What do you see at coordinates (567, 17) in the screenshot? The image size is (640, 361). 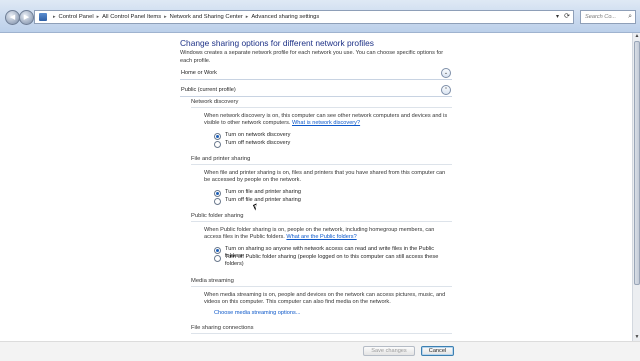 I see `refresh-icon: ⟳` at bounding box center [567, 17].